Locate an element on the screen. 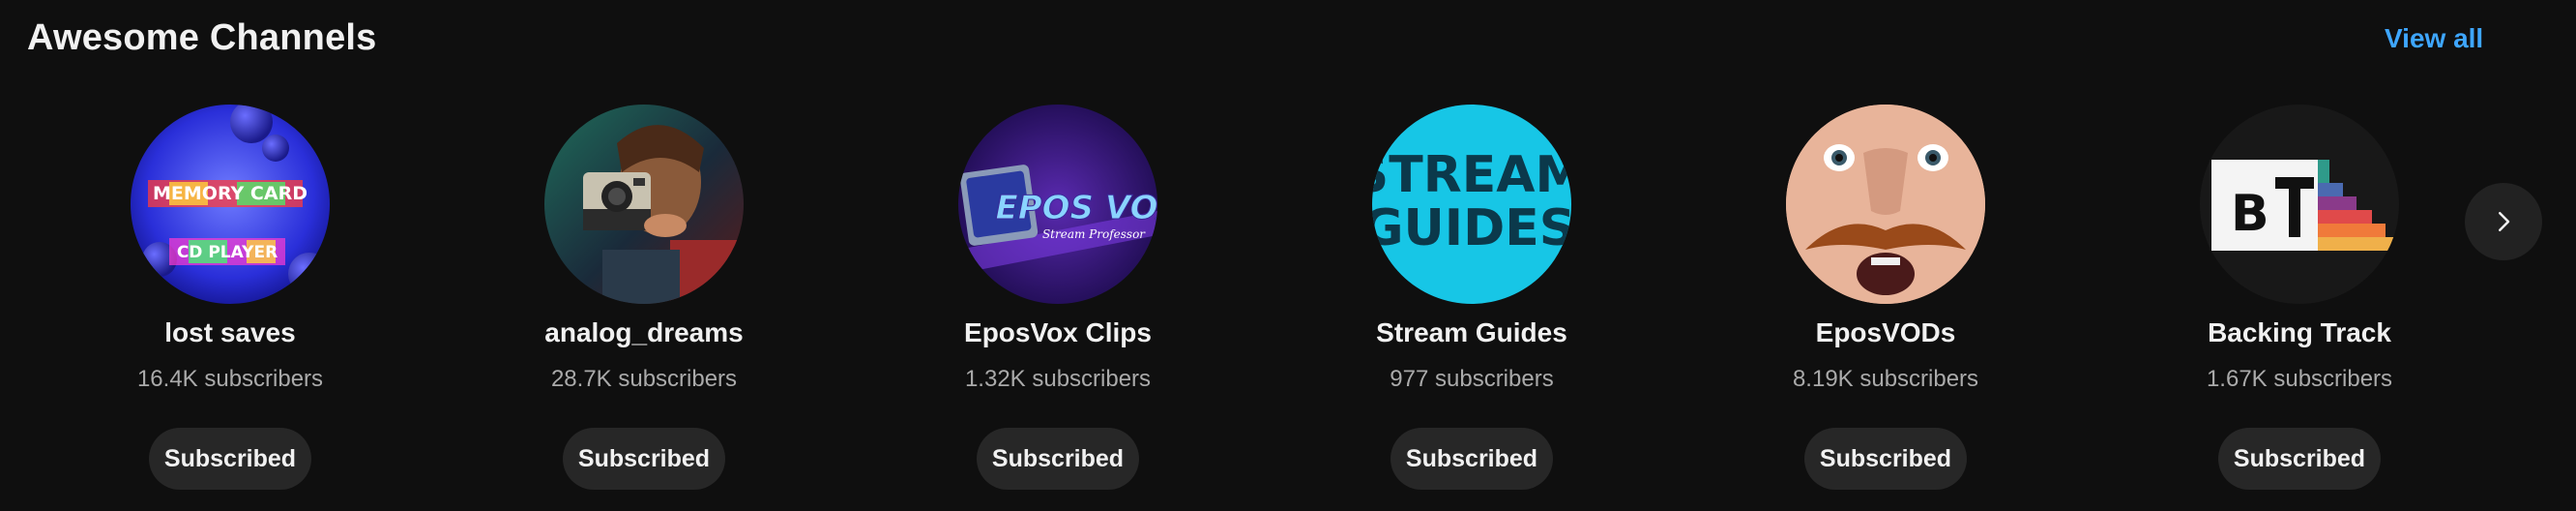  svg-text: Stream Professor is located at coordinates (1094, 234).